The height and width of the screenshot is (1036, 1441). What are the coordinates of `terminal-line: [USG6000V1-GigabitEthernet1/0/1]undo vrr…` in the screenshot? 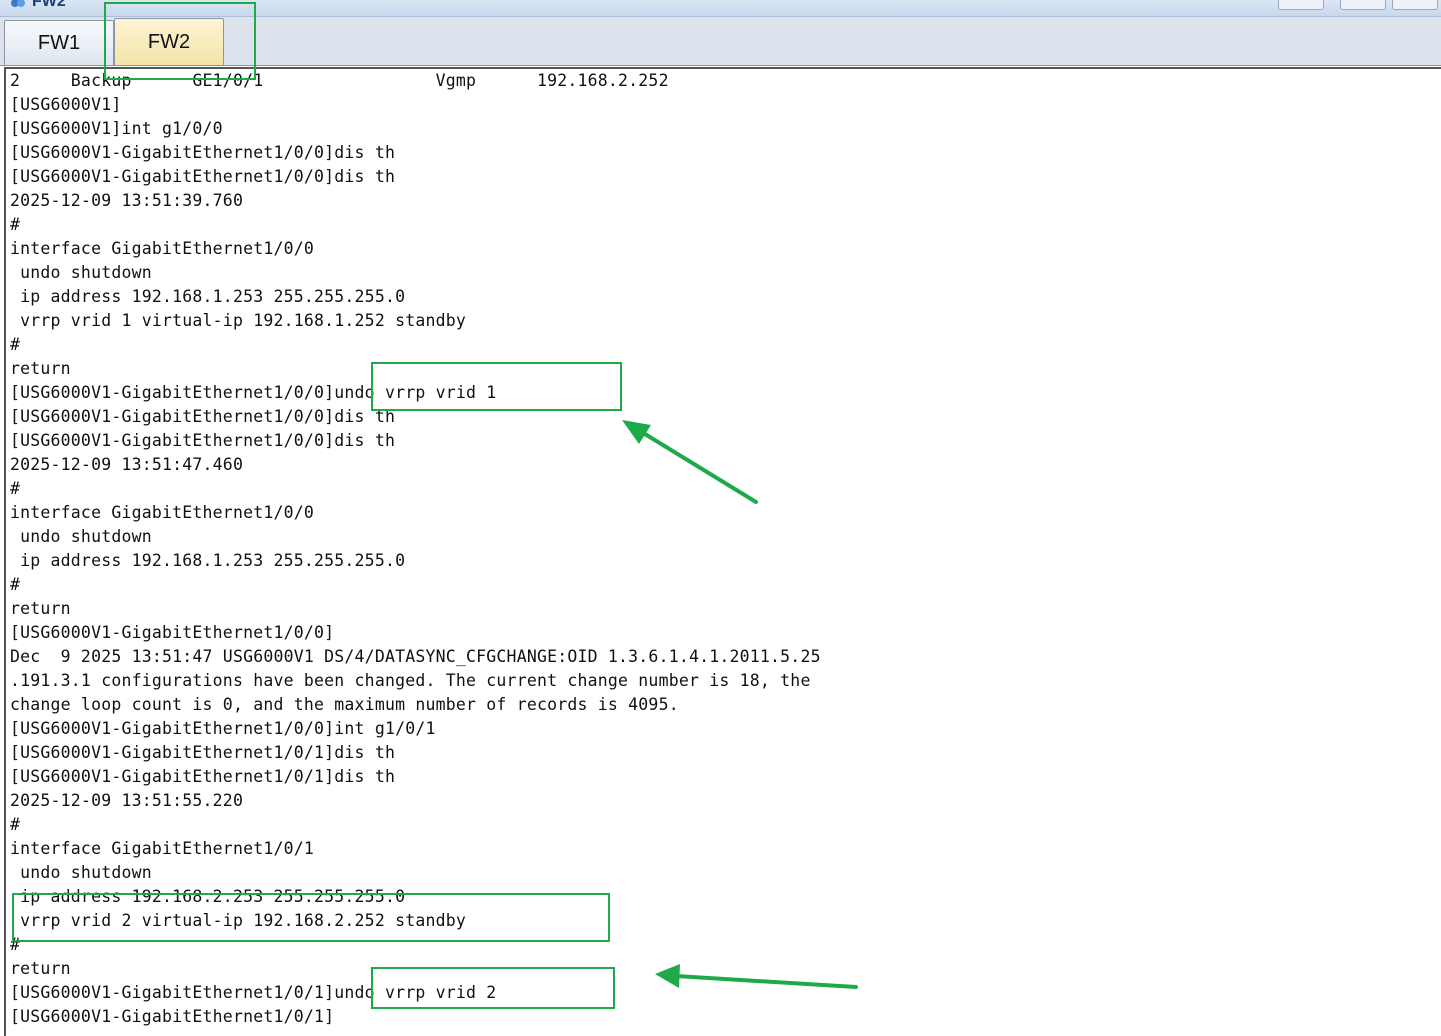 It's located at (253, 992).